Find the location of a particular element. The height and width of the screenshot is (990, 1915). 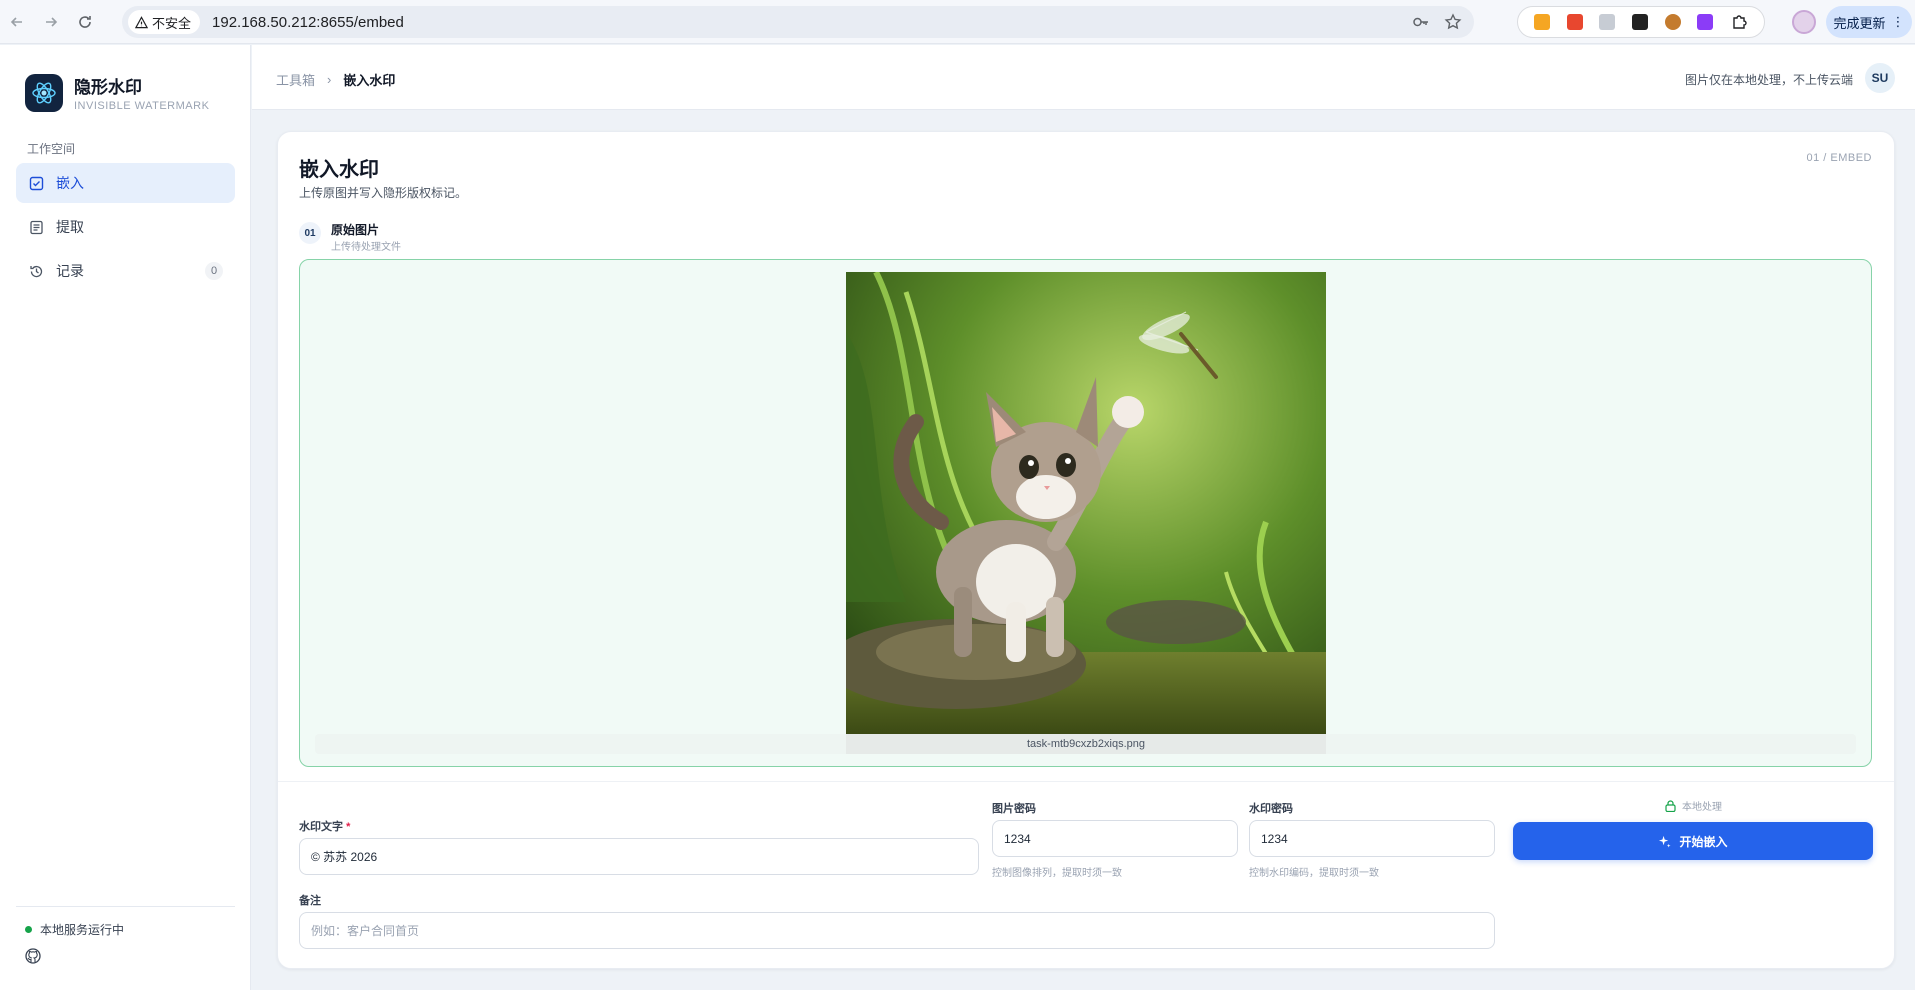

security-chip: 不安全 is located at coordinates (164, 22).